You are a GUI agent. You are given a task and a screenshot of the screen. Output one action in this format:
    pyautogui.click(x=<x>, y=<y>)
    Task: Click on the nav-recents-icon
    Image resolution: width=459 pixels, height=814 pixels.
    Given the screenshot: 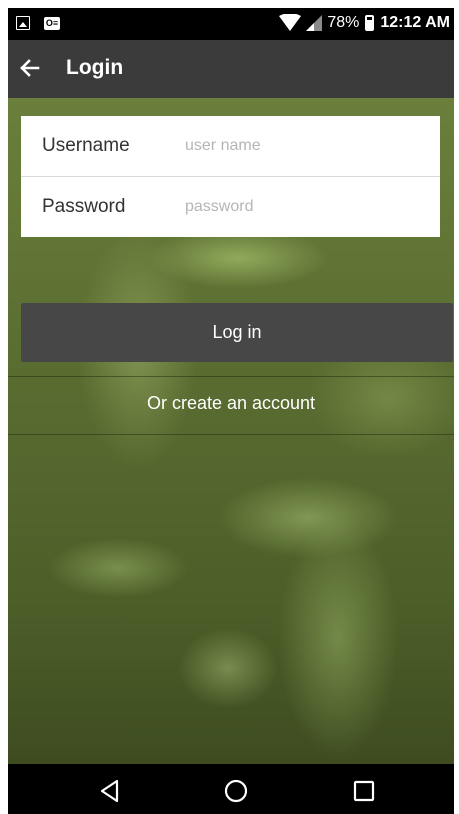 What is the action you would take?
    pyautogui.click(x=364, y=791)
    